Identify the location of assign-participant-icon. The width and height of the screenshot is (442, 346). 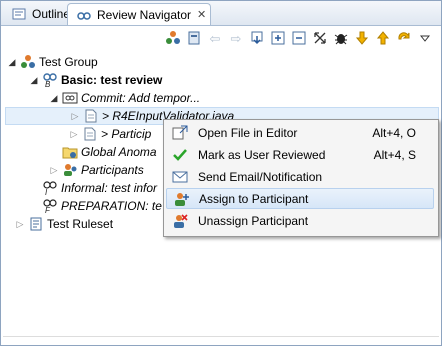
(181, 199).